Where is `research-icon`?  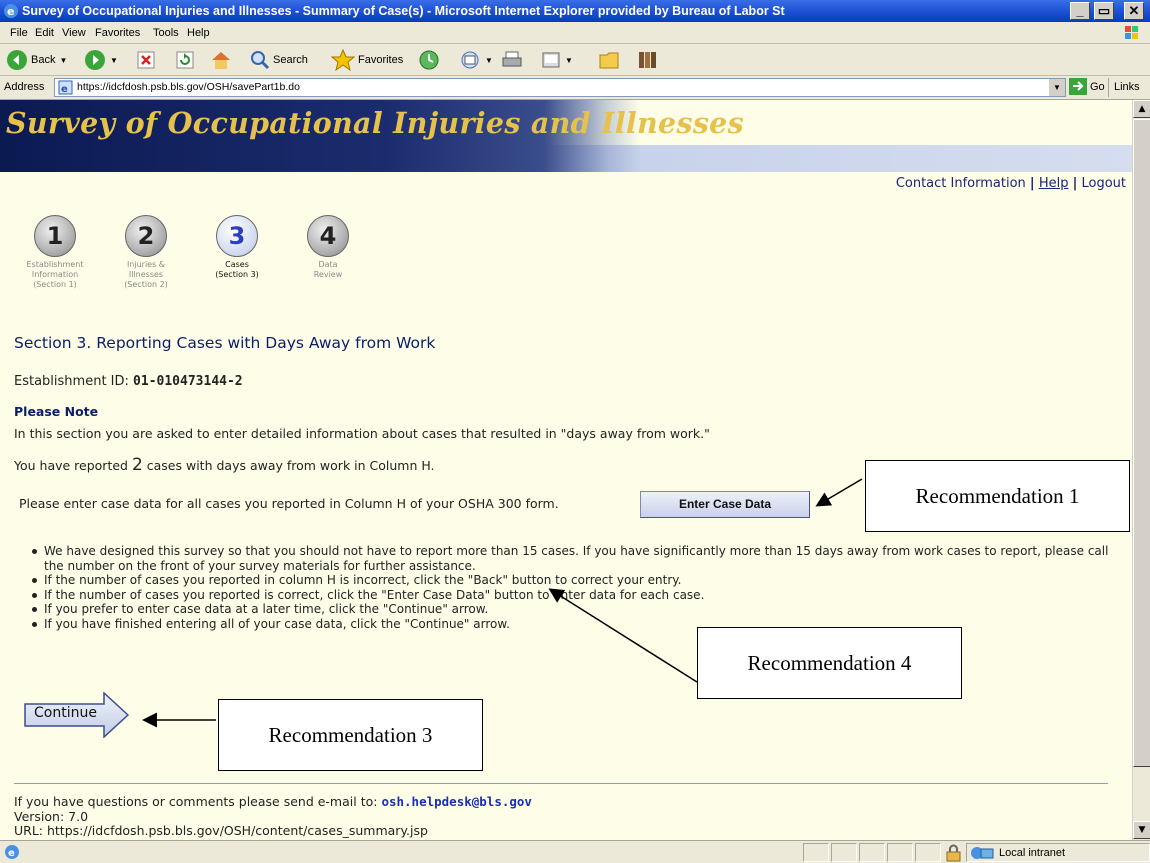
research-icon is located at coordinates (647, 60).